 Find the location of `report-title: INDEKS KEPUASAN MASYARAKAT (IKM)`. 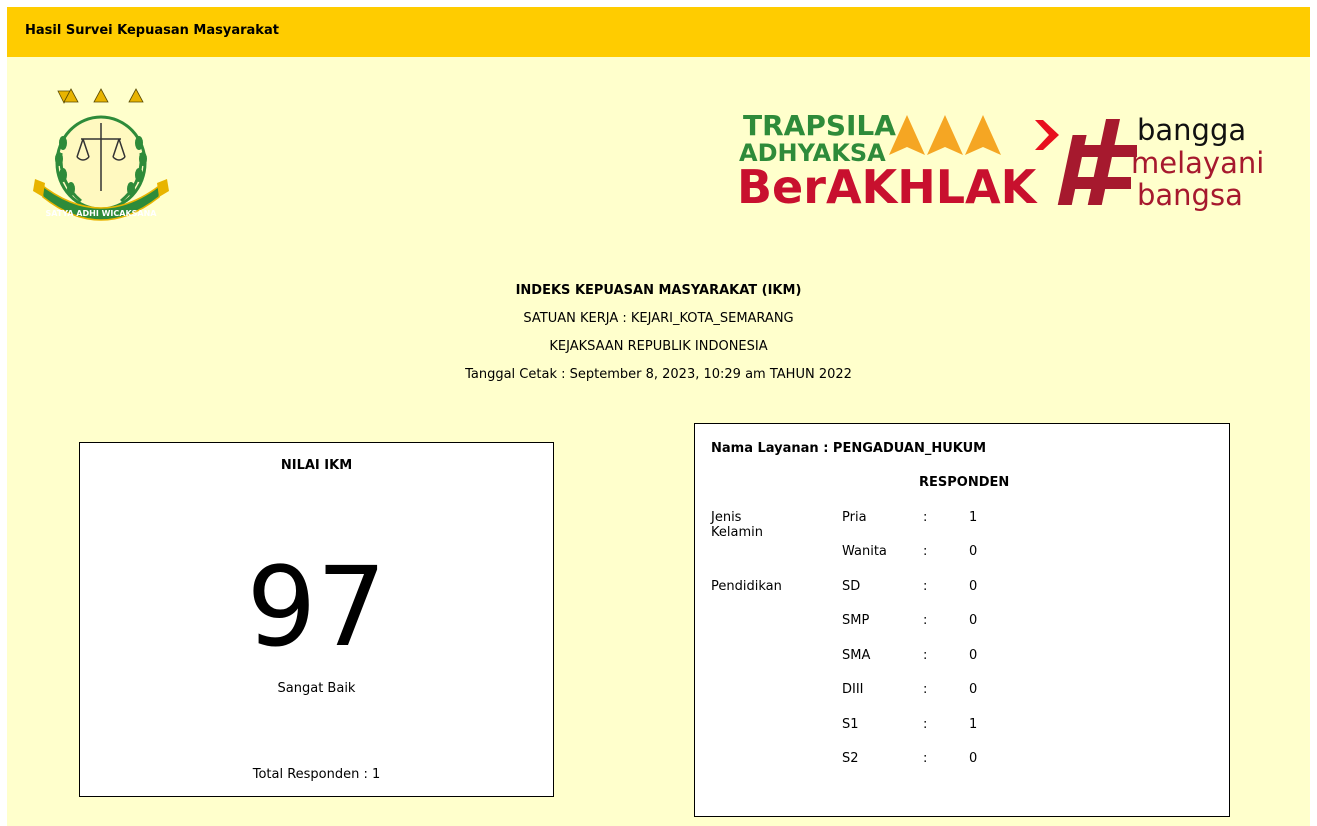

report-title: INDEKS KEPUASAN MASYARAKAT (IKM) is located at coordinates (658, 290).